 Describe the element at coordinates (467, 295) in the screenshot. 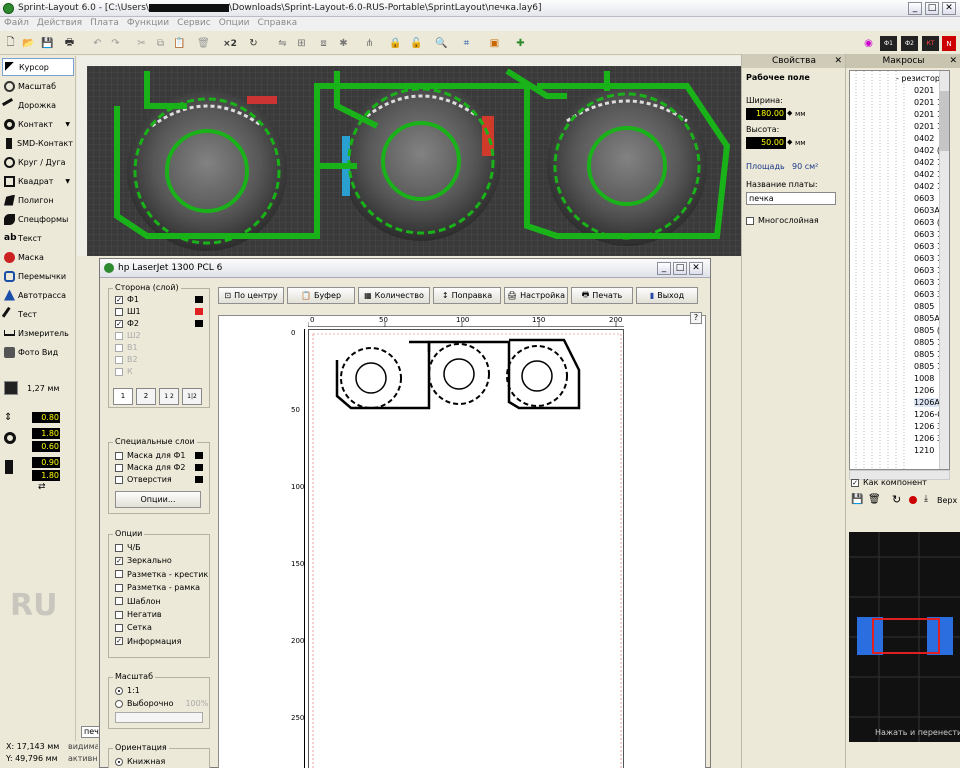

I see `correction-button: ↕ Поправка` at that location.